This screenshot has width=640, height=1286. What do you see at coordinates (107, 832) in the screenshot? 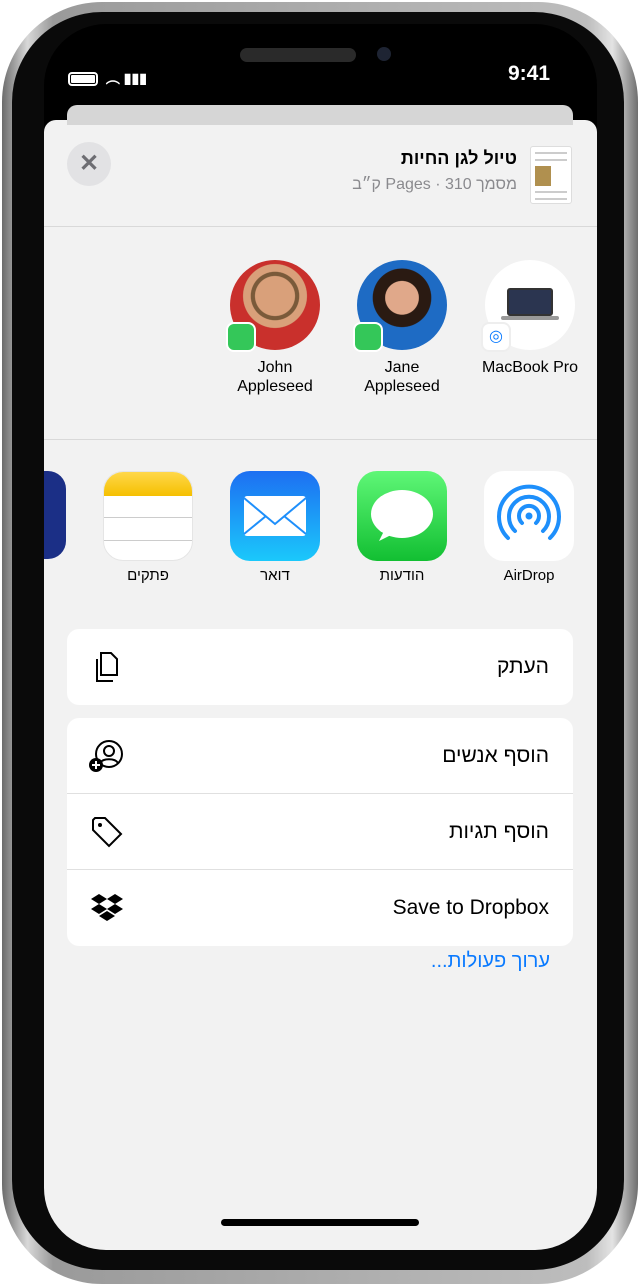
I see `tag-icon` at bounding box center [107, 832].